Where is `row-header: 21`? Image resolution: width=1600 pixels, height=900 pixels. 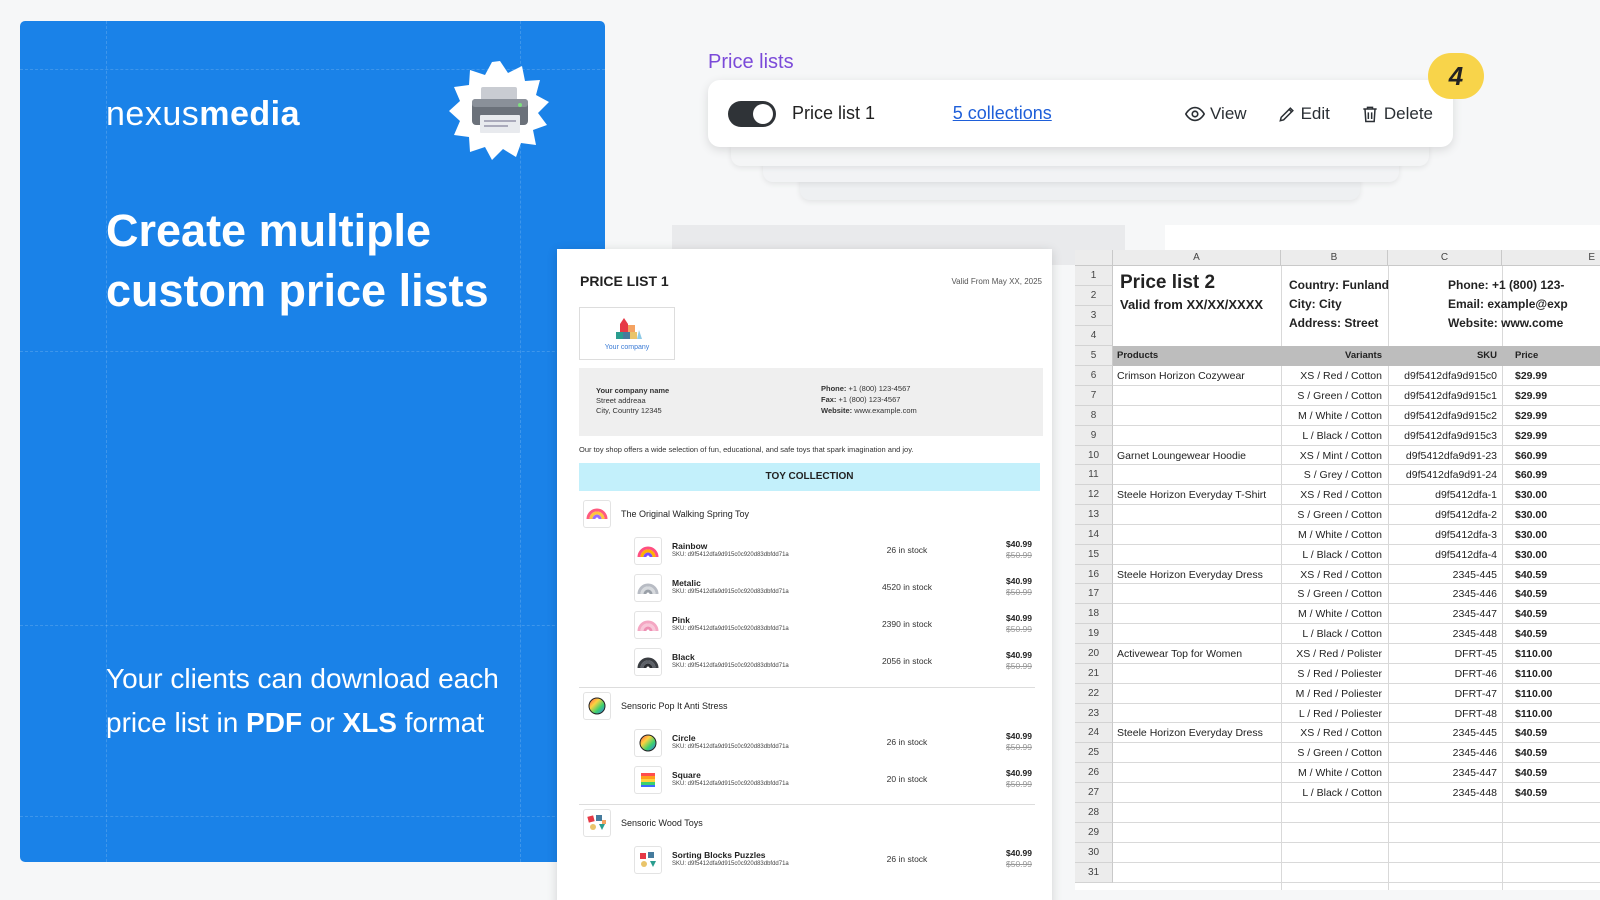 row-header: 21 is located at coordinates (1094, 674).